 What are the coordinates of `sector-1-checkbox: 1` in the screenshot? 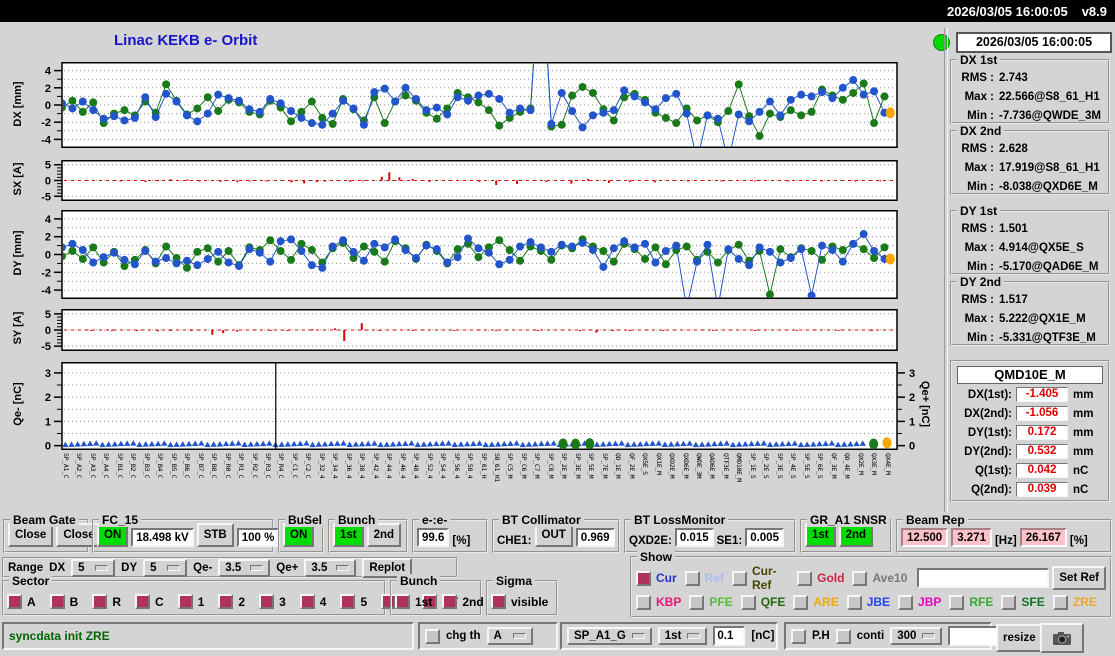 It's located at (190, 601).